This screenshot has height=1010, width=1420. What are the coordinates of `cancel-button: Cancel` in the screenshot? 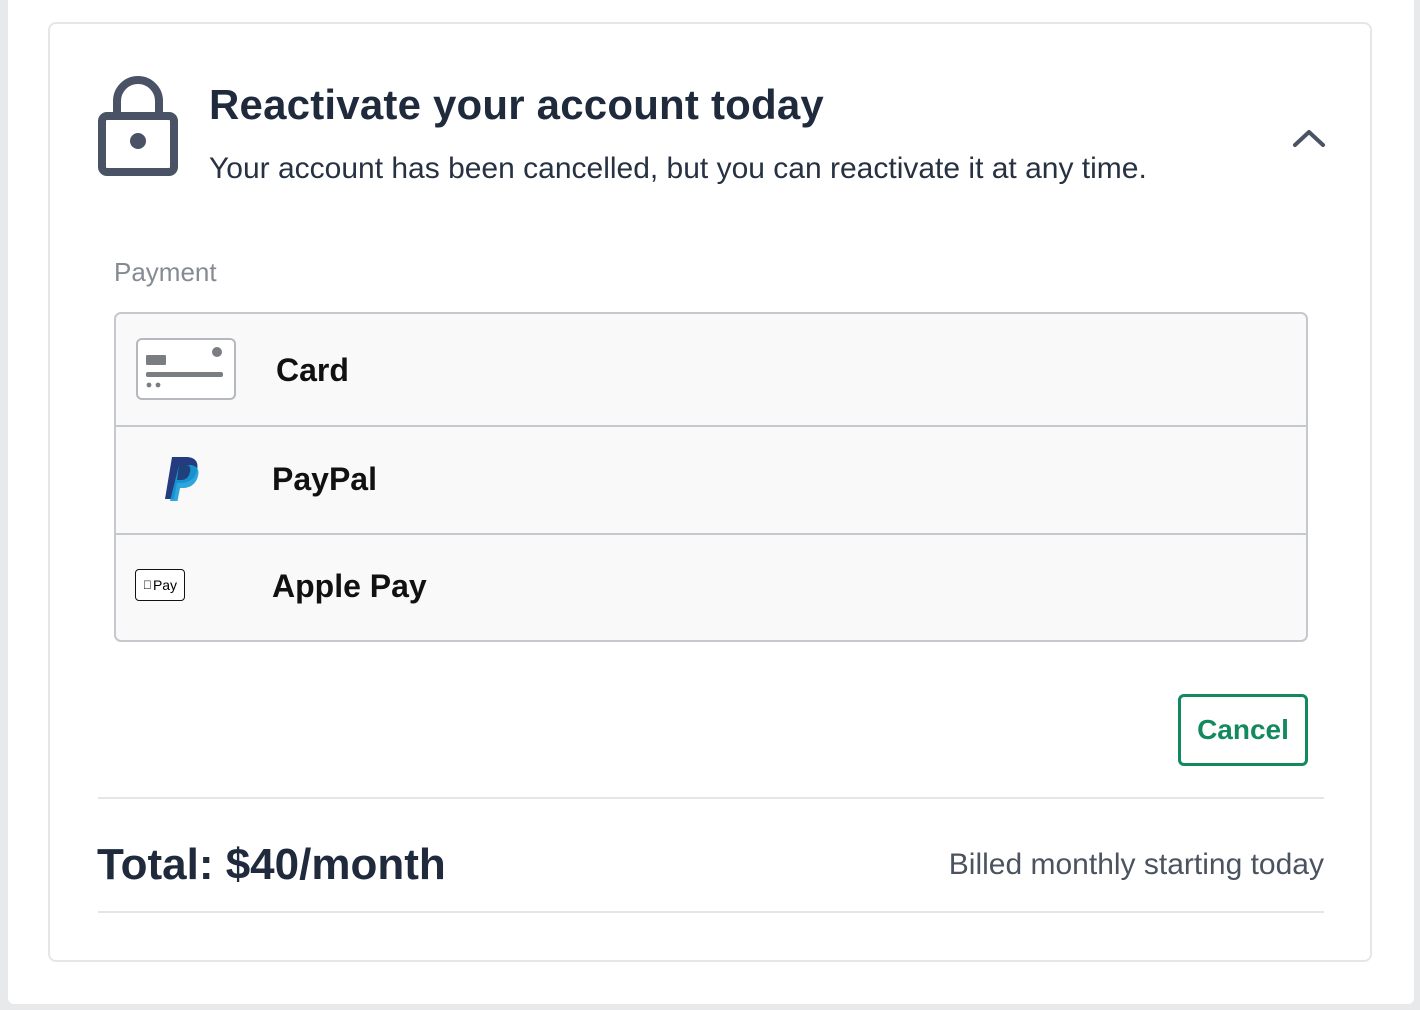 It's located at (1243, 730).